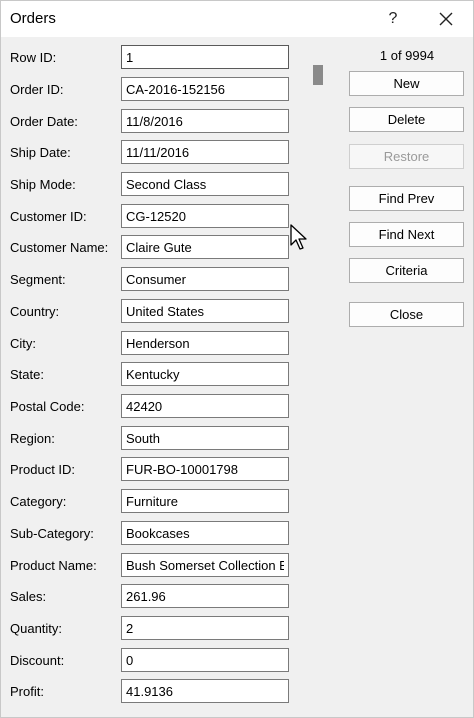 Image resolution: width=474 pixels, height=718 pixels. Describe the element at coordinates (23, 343) in the screenshot. I see `field-label: City:` at that location.